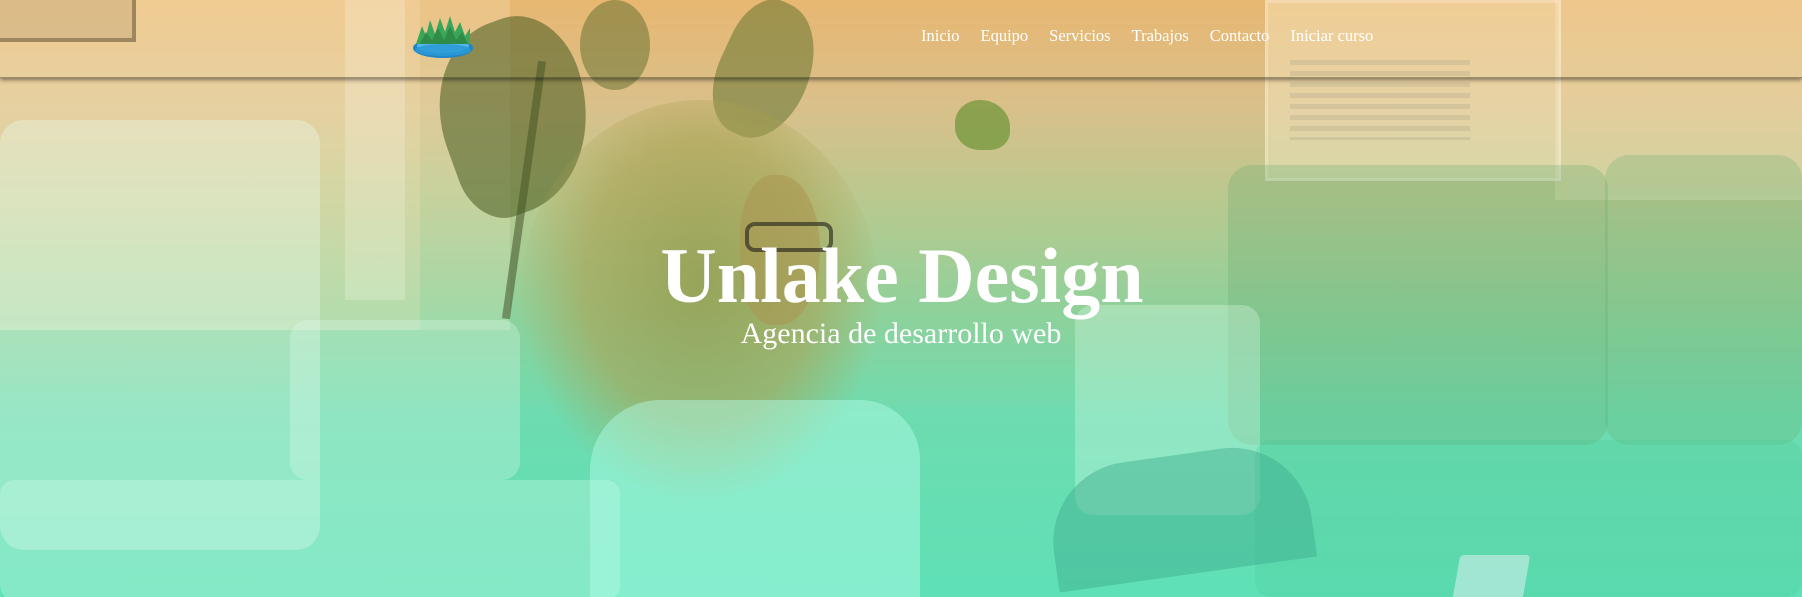 This screenshot has height=597, width=1802. I want to click on nav-link-iniciar-curso: Iniciar curso, so click(1331, 36).